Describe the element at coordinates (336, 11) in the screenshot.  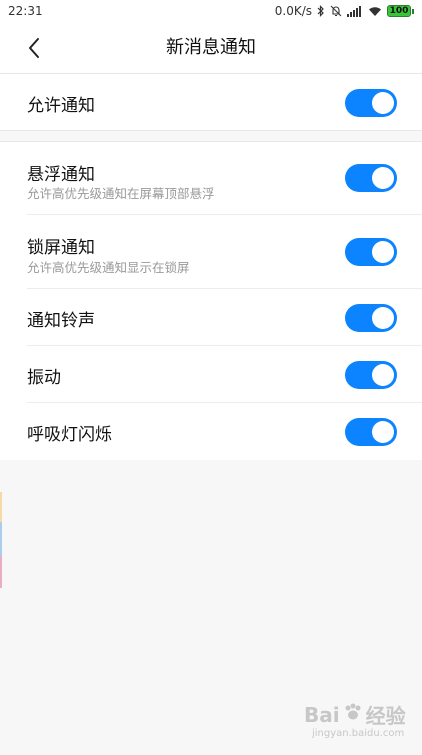
I see `mute-icon` at that location.